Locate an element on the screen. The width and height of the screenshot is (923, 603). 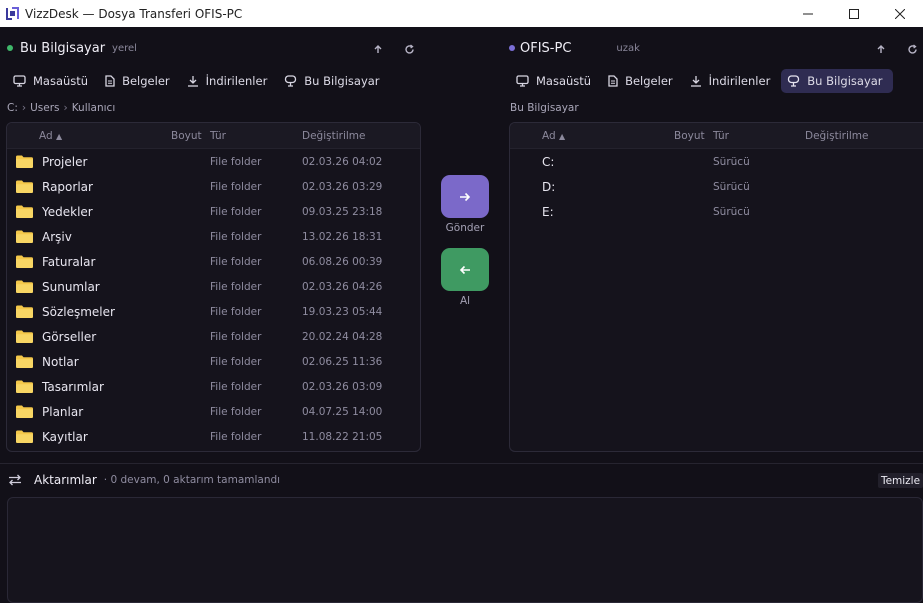
breadcrumb-segment: C: is located at coordinates (12, 108).